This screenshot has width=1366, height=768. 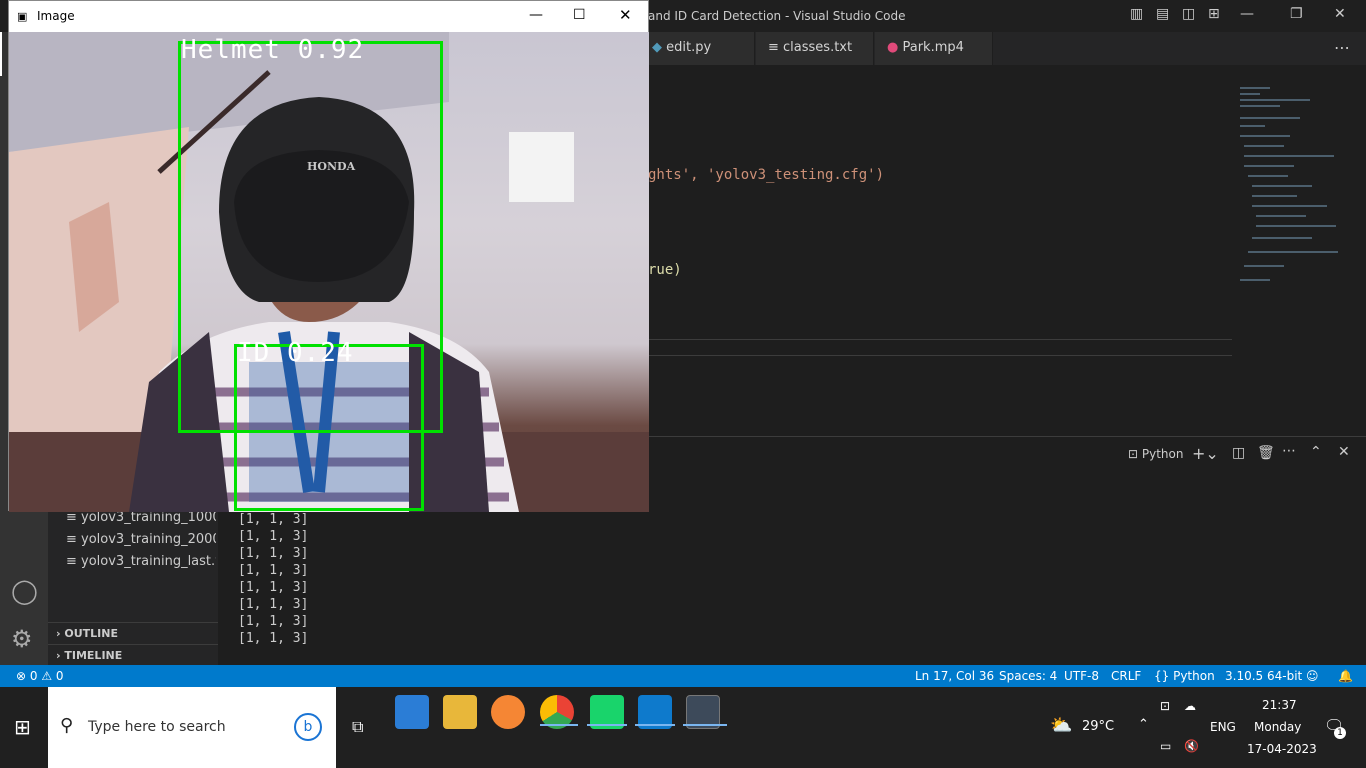 What do you see at coordinates (1190, 706) in the screenshot?
I see `onedrive-icon: ☁` at bounding box center [1190, 706].